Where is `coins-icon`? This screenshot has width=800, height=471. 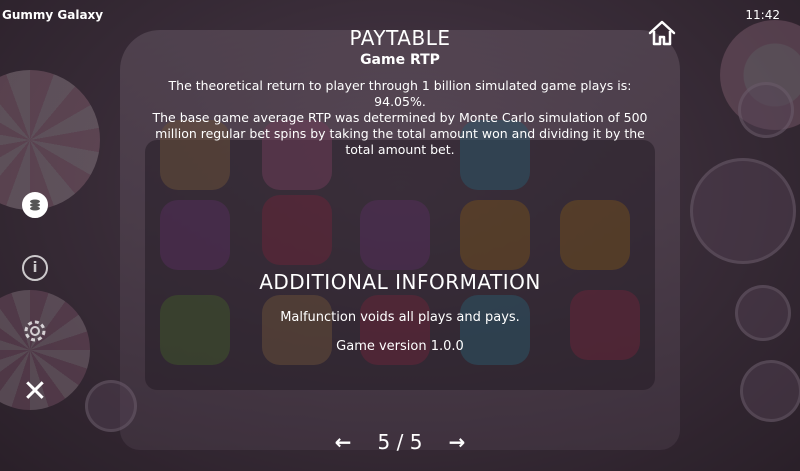 coins-icon is located at coordinates (35, 205).